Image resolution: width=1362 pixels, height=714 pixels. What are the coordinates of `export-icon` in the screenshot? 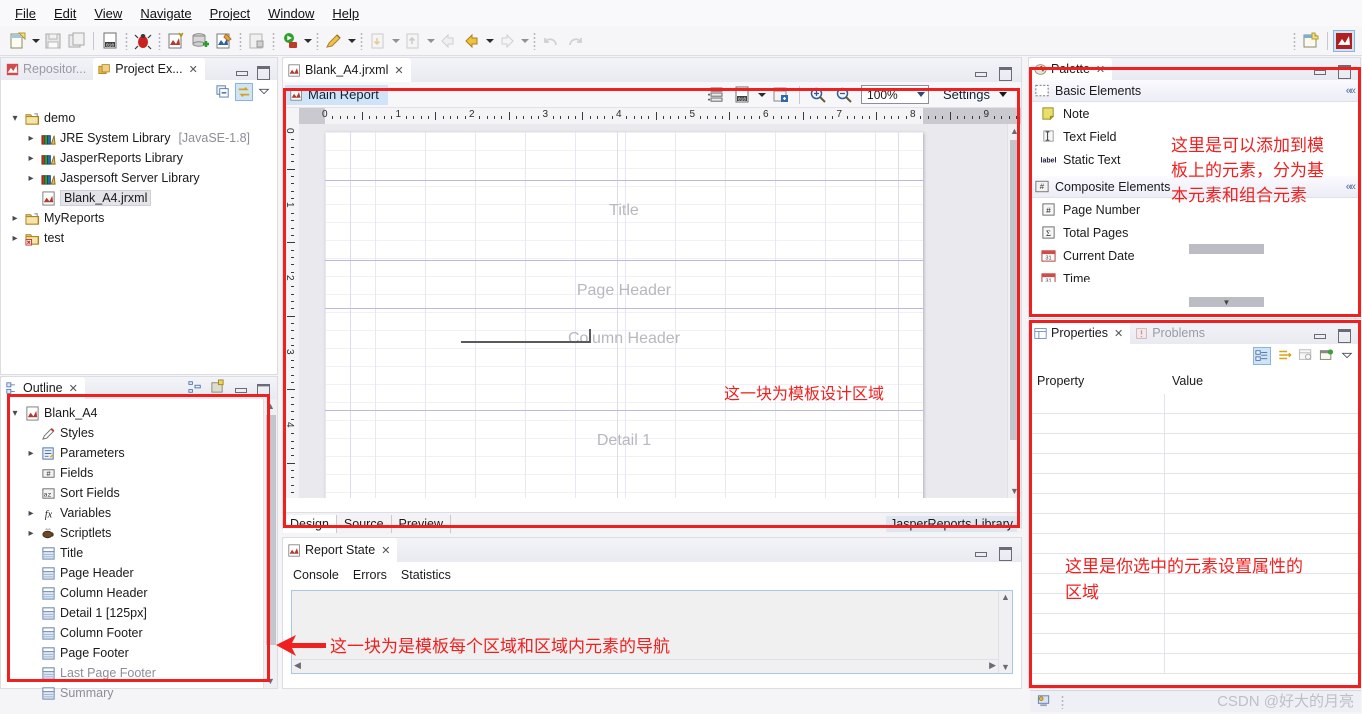 It's located at (257, 41).